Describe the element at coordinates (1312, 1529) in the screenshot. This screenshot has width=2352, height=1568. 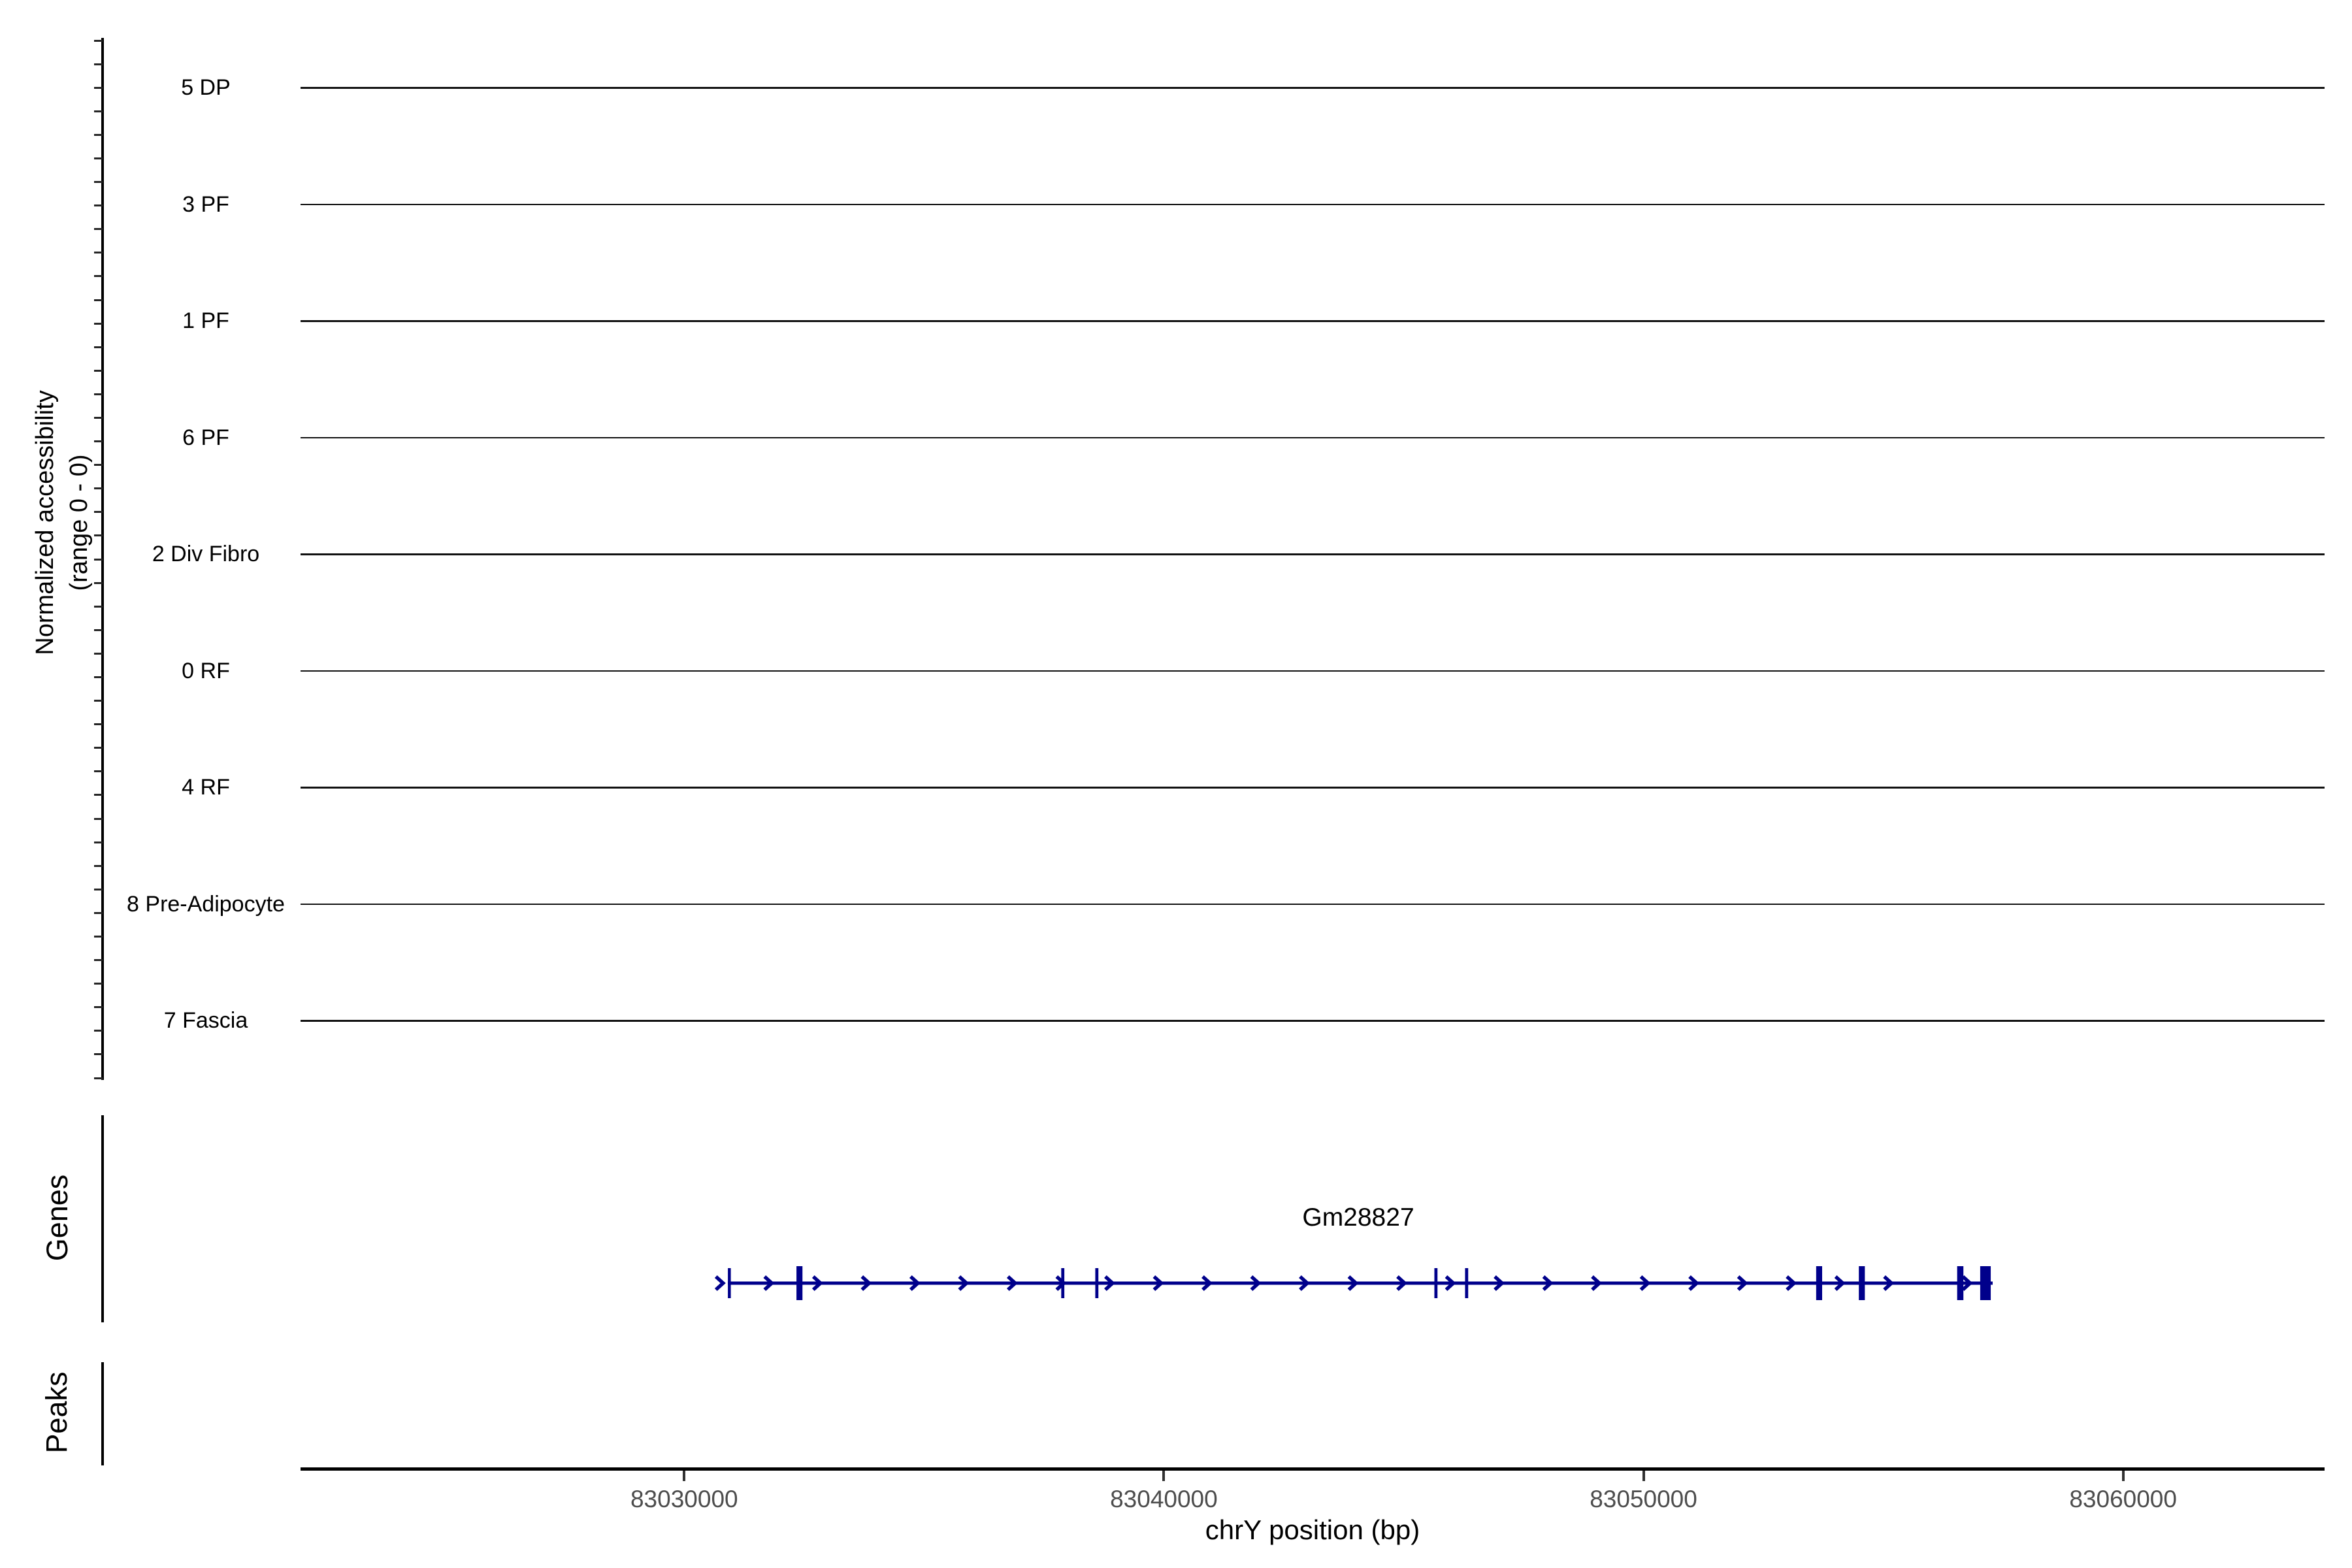
I see `x-axis-title: chrY position (bp)` at that location.